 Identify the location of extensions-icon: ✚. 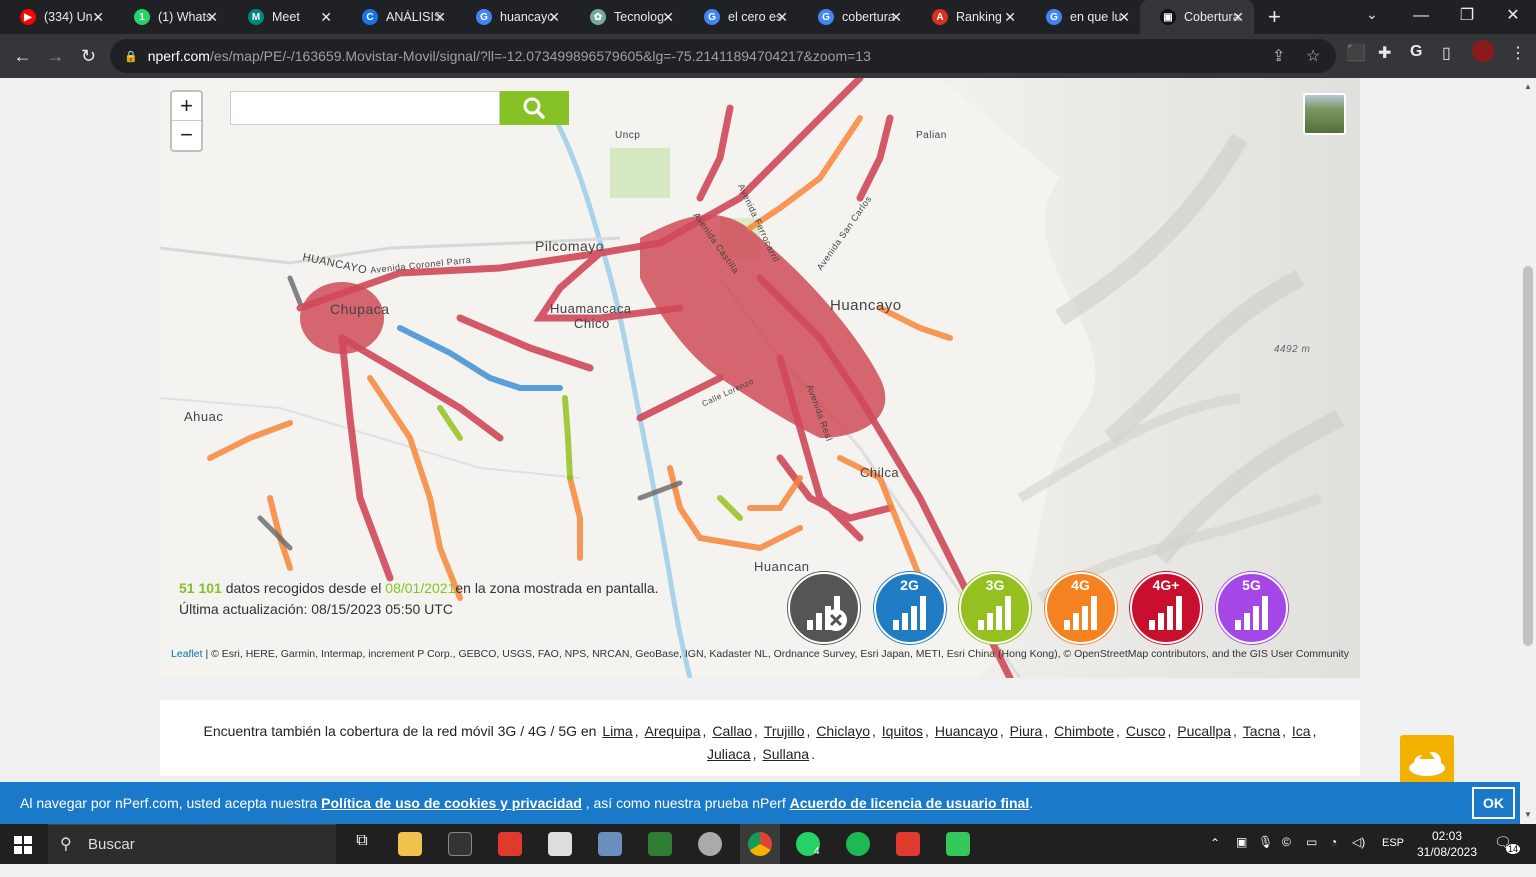
(1384, 53).